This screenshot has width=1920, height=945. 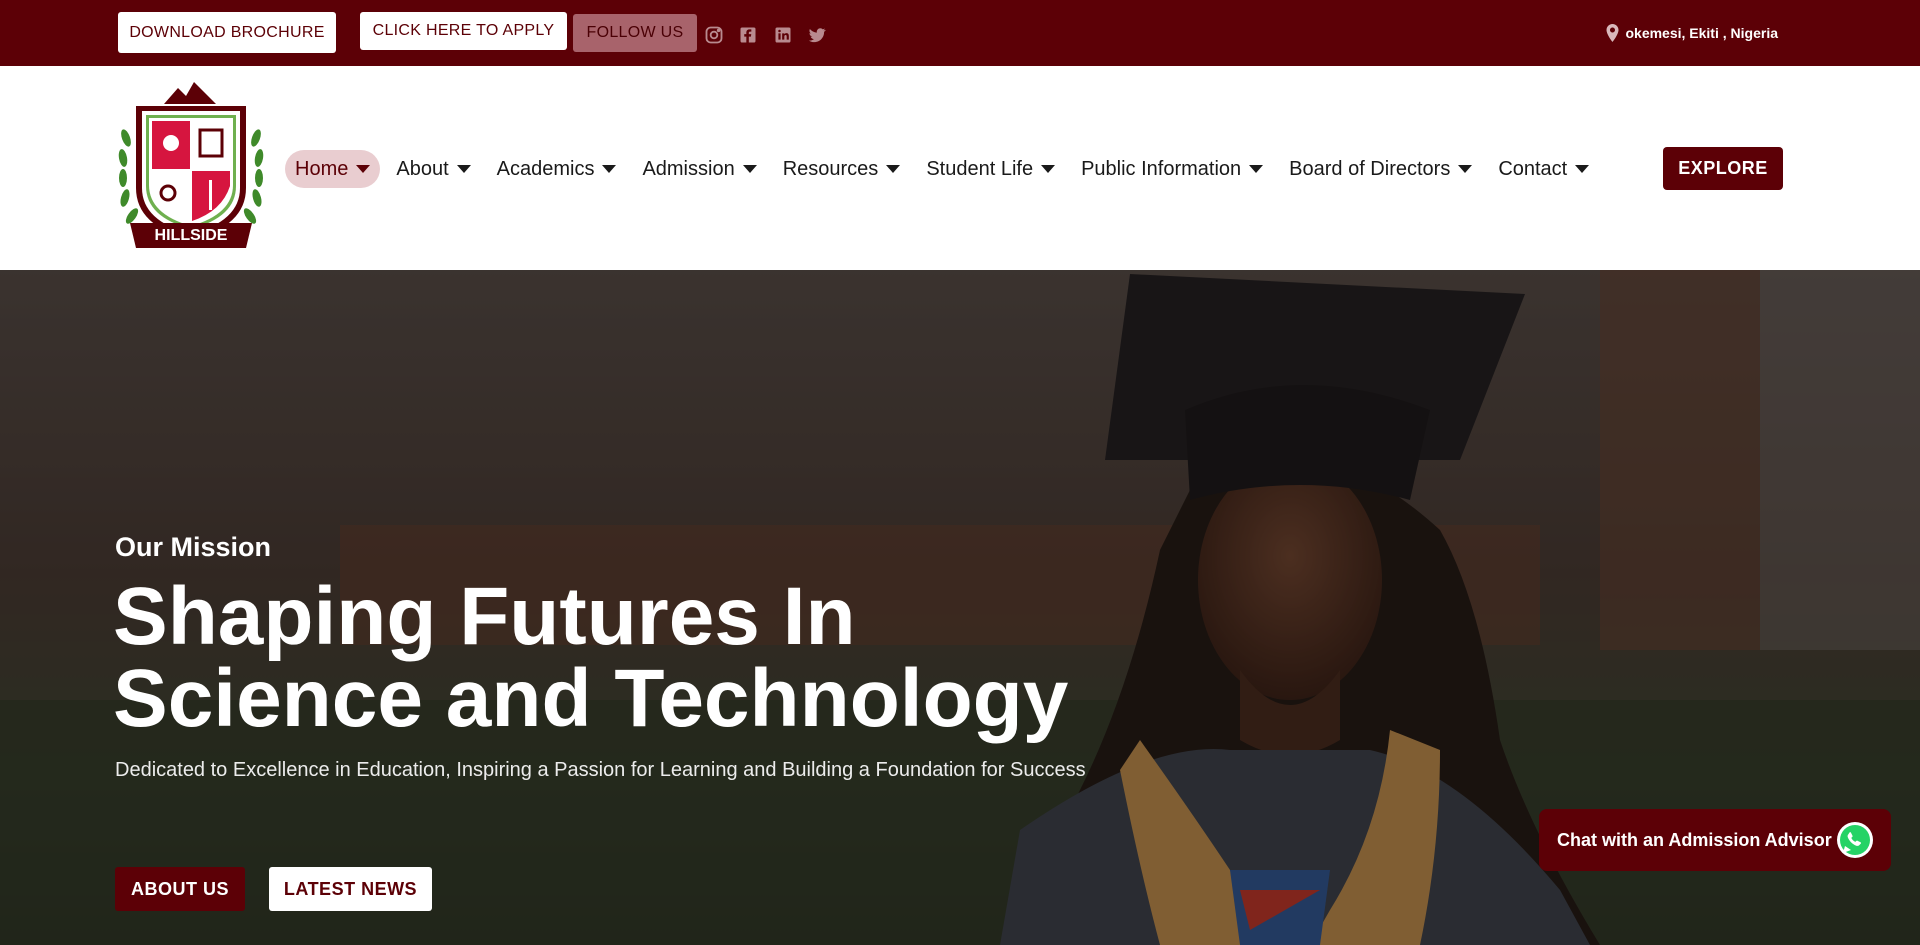 I want to click on latest-news-button: LATEST NEWS, so click(x=350, y=889).